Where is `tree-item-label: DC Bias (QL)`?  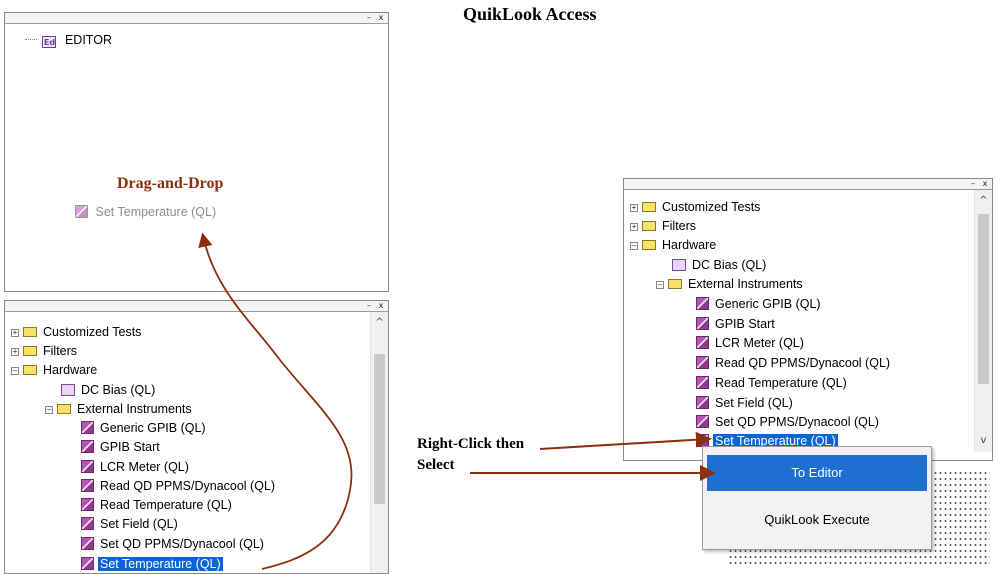
tree-item-label: DC Bias (QL) is located at coordinates (118, 390).